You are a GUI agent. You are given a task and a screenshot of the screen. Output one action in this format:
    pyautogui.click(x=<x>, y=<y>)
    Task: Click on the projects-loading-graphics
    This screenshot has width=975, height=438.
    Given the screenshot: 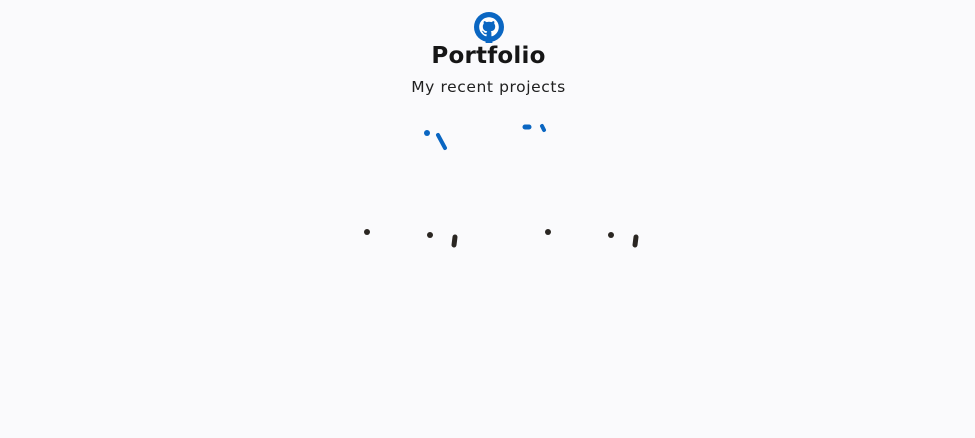 What is the action you would take?
    pyautogui.click(x=501, y=186)
    